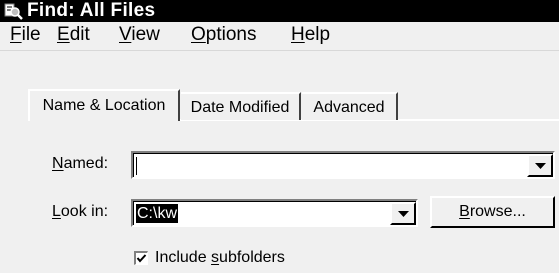 The width and height of the screenshot is (559, 273). I want to click on include-subfolders-label: Include subfolders, so click(220, 258).